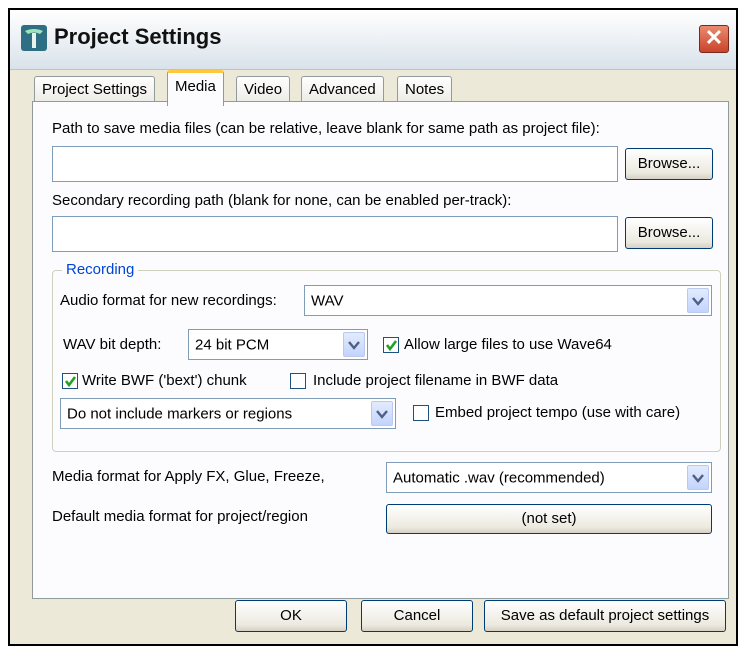 The height and width of the screenshot is (646, 738). What do you see at coordinates (34, 38) in the screenshot?
I see `reaper-app-icon` at bounding box center [34, 38].